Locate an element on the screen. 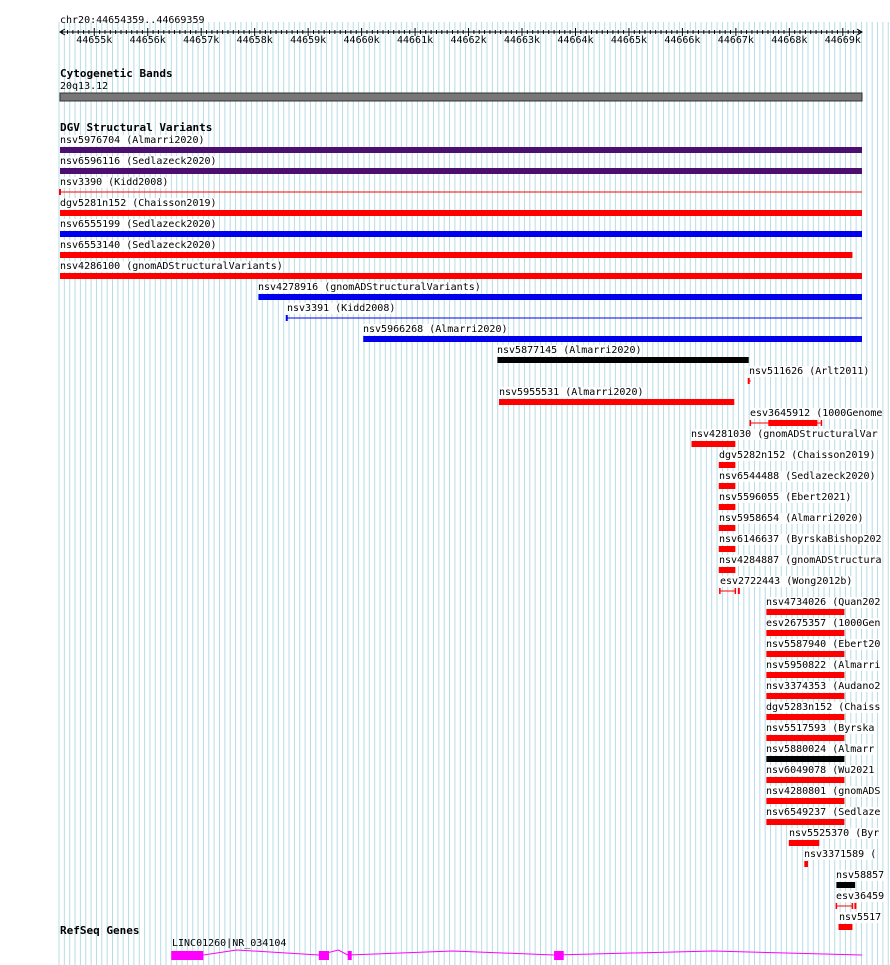  sv-feature-label: nsv5950822 (Almarri is located at coordinates (823, 665).